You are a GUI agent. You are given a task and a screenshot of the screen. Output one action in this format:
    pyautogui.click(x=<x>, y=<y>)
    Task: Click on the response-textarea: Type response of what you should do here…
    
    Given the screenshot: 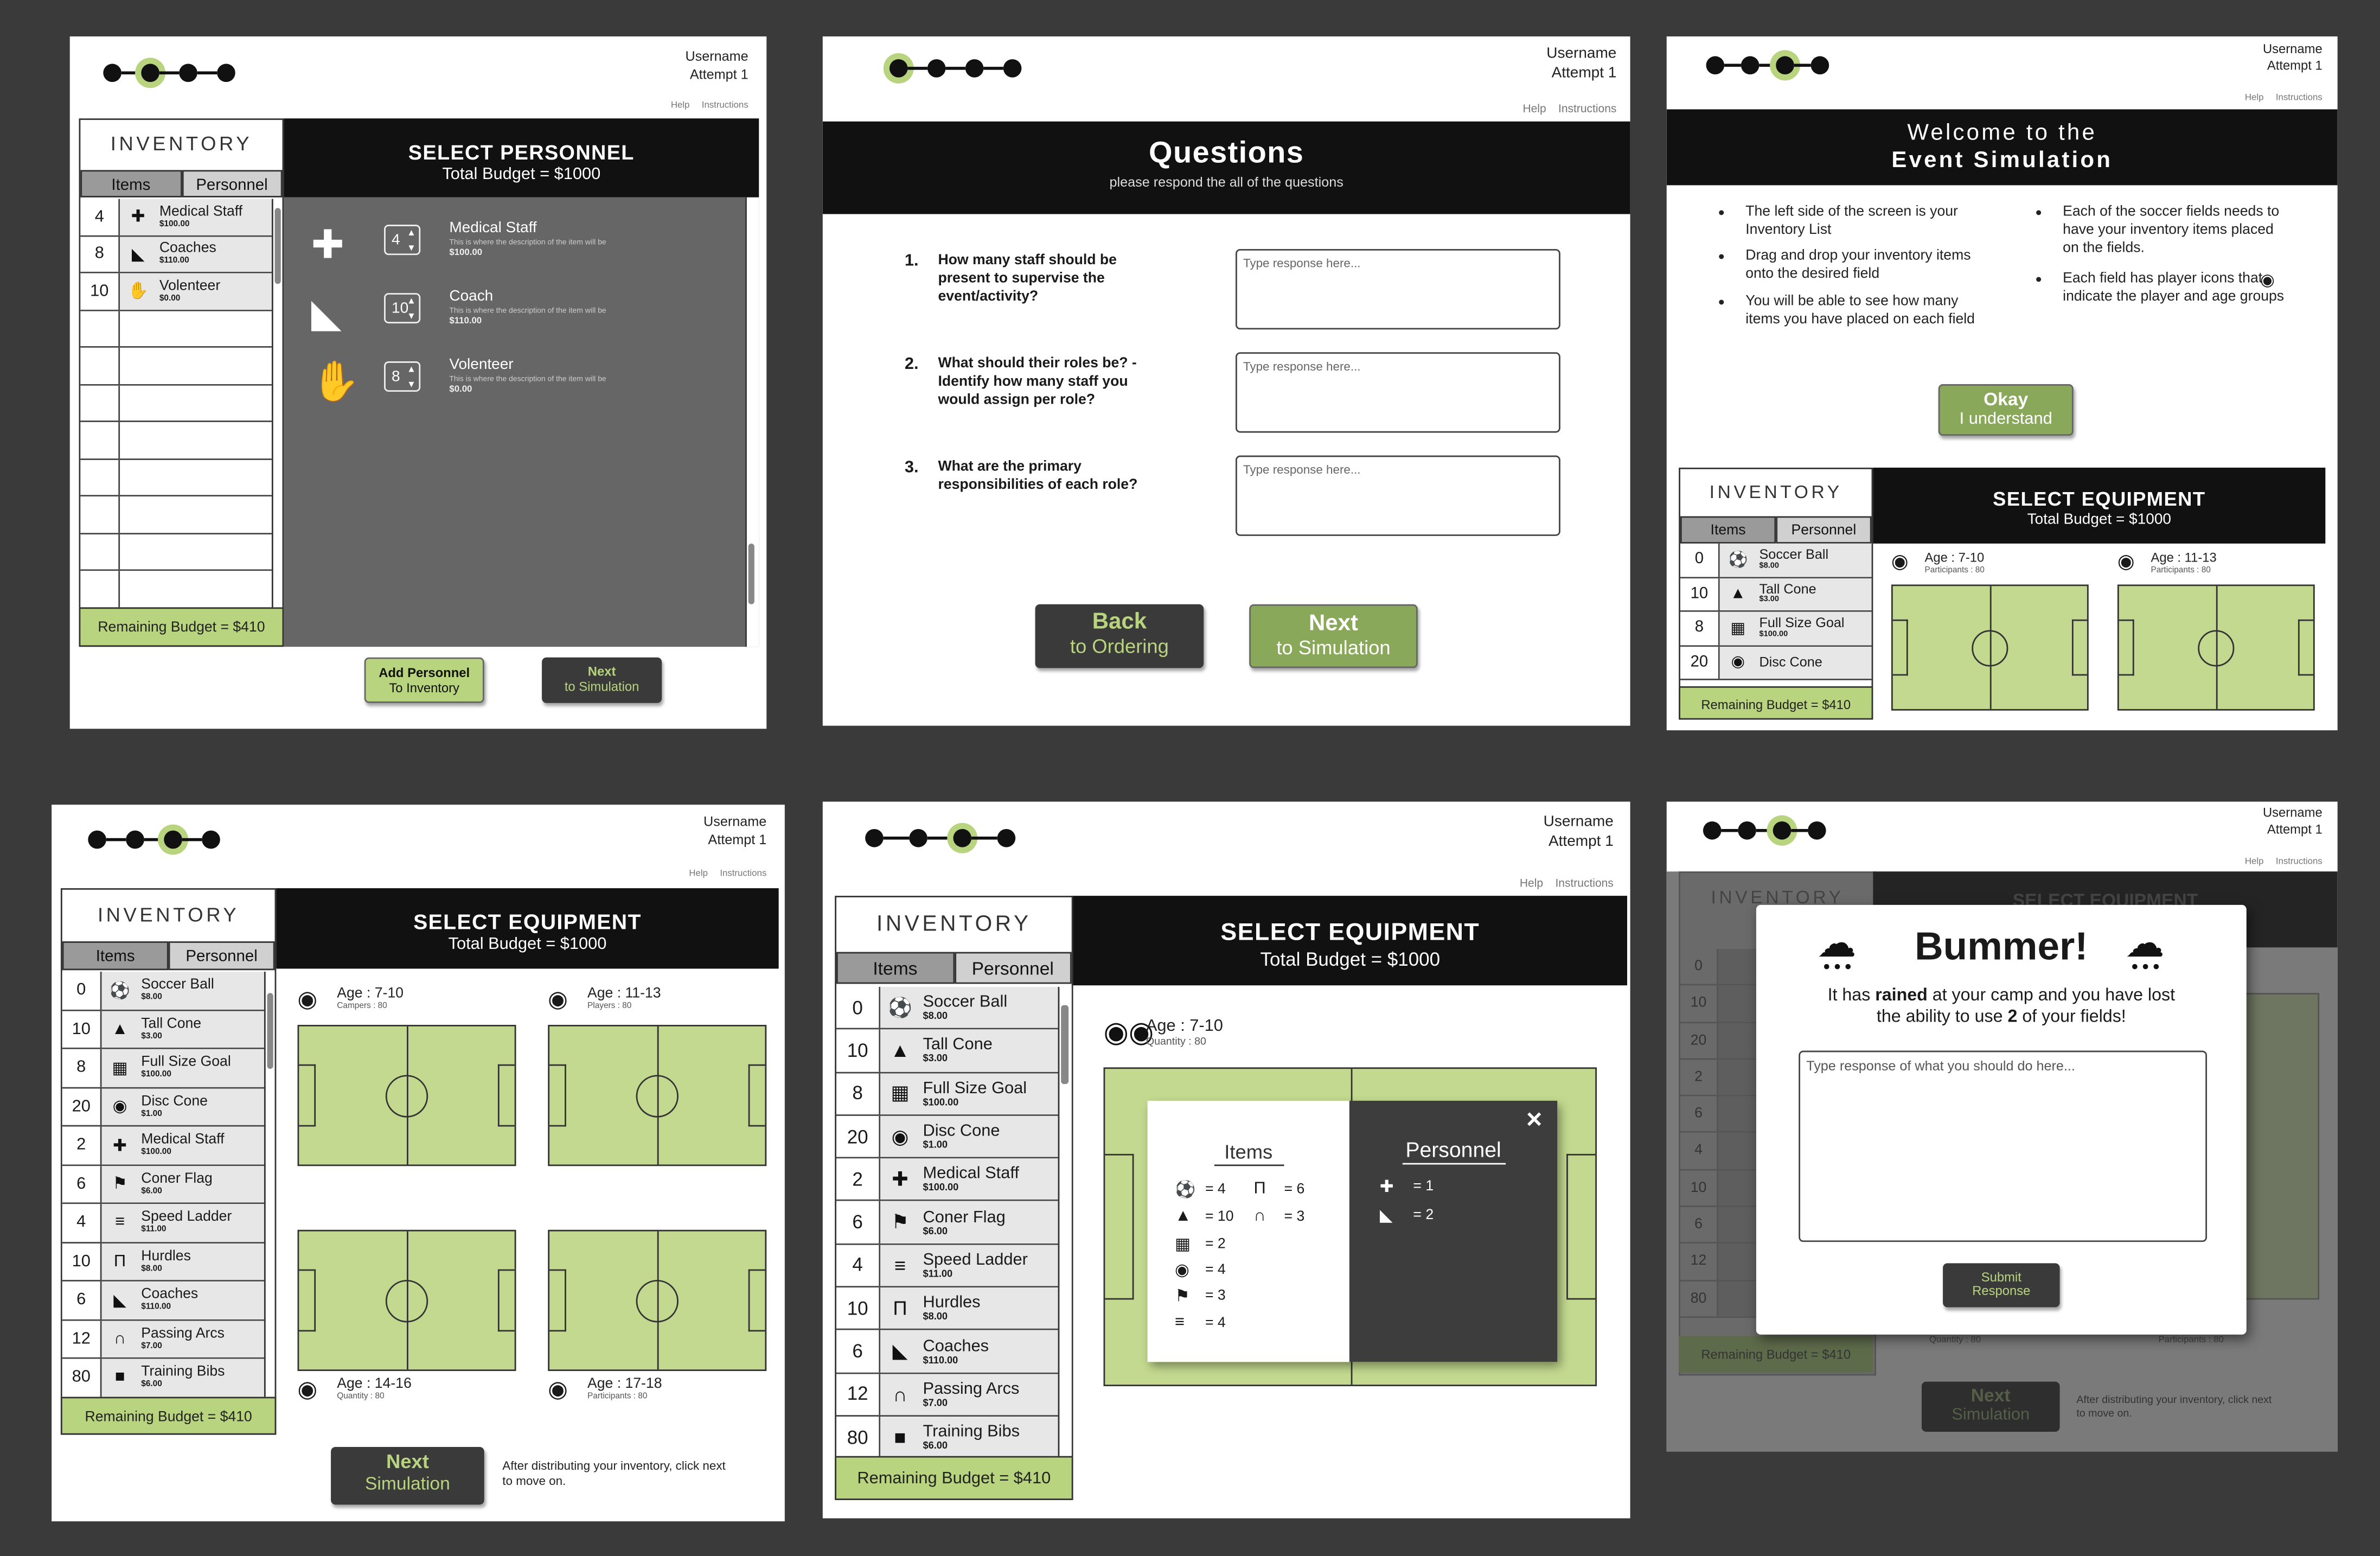 What is the action you would take?
    pyautogui.click(x=2003, y=1146)
    